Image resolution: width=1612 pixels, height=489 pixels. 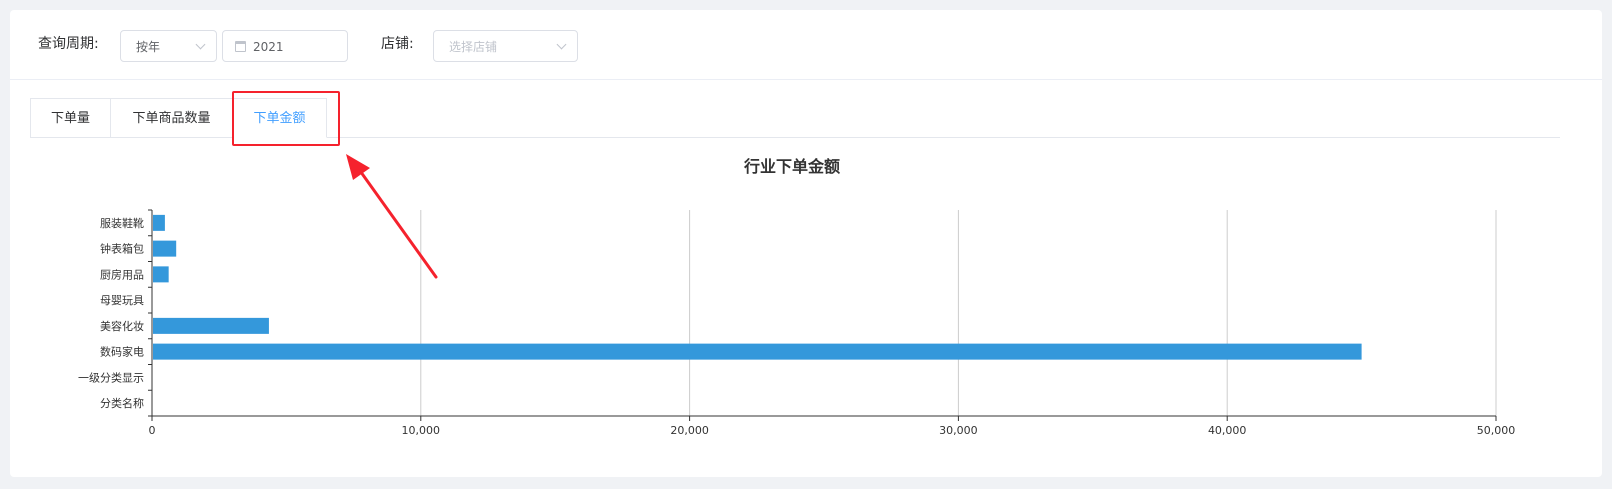 What do you see at coordinates (122, 223) in the screenshot?
I see `y-tick-label: 服装鞋靴` at bounding box center [122, 223].